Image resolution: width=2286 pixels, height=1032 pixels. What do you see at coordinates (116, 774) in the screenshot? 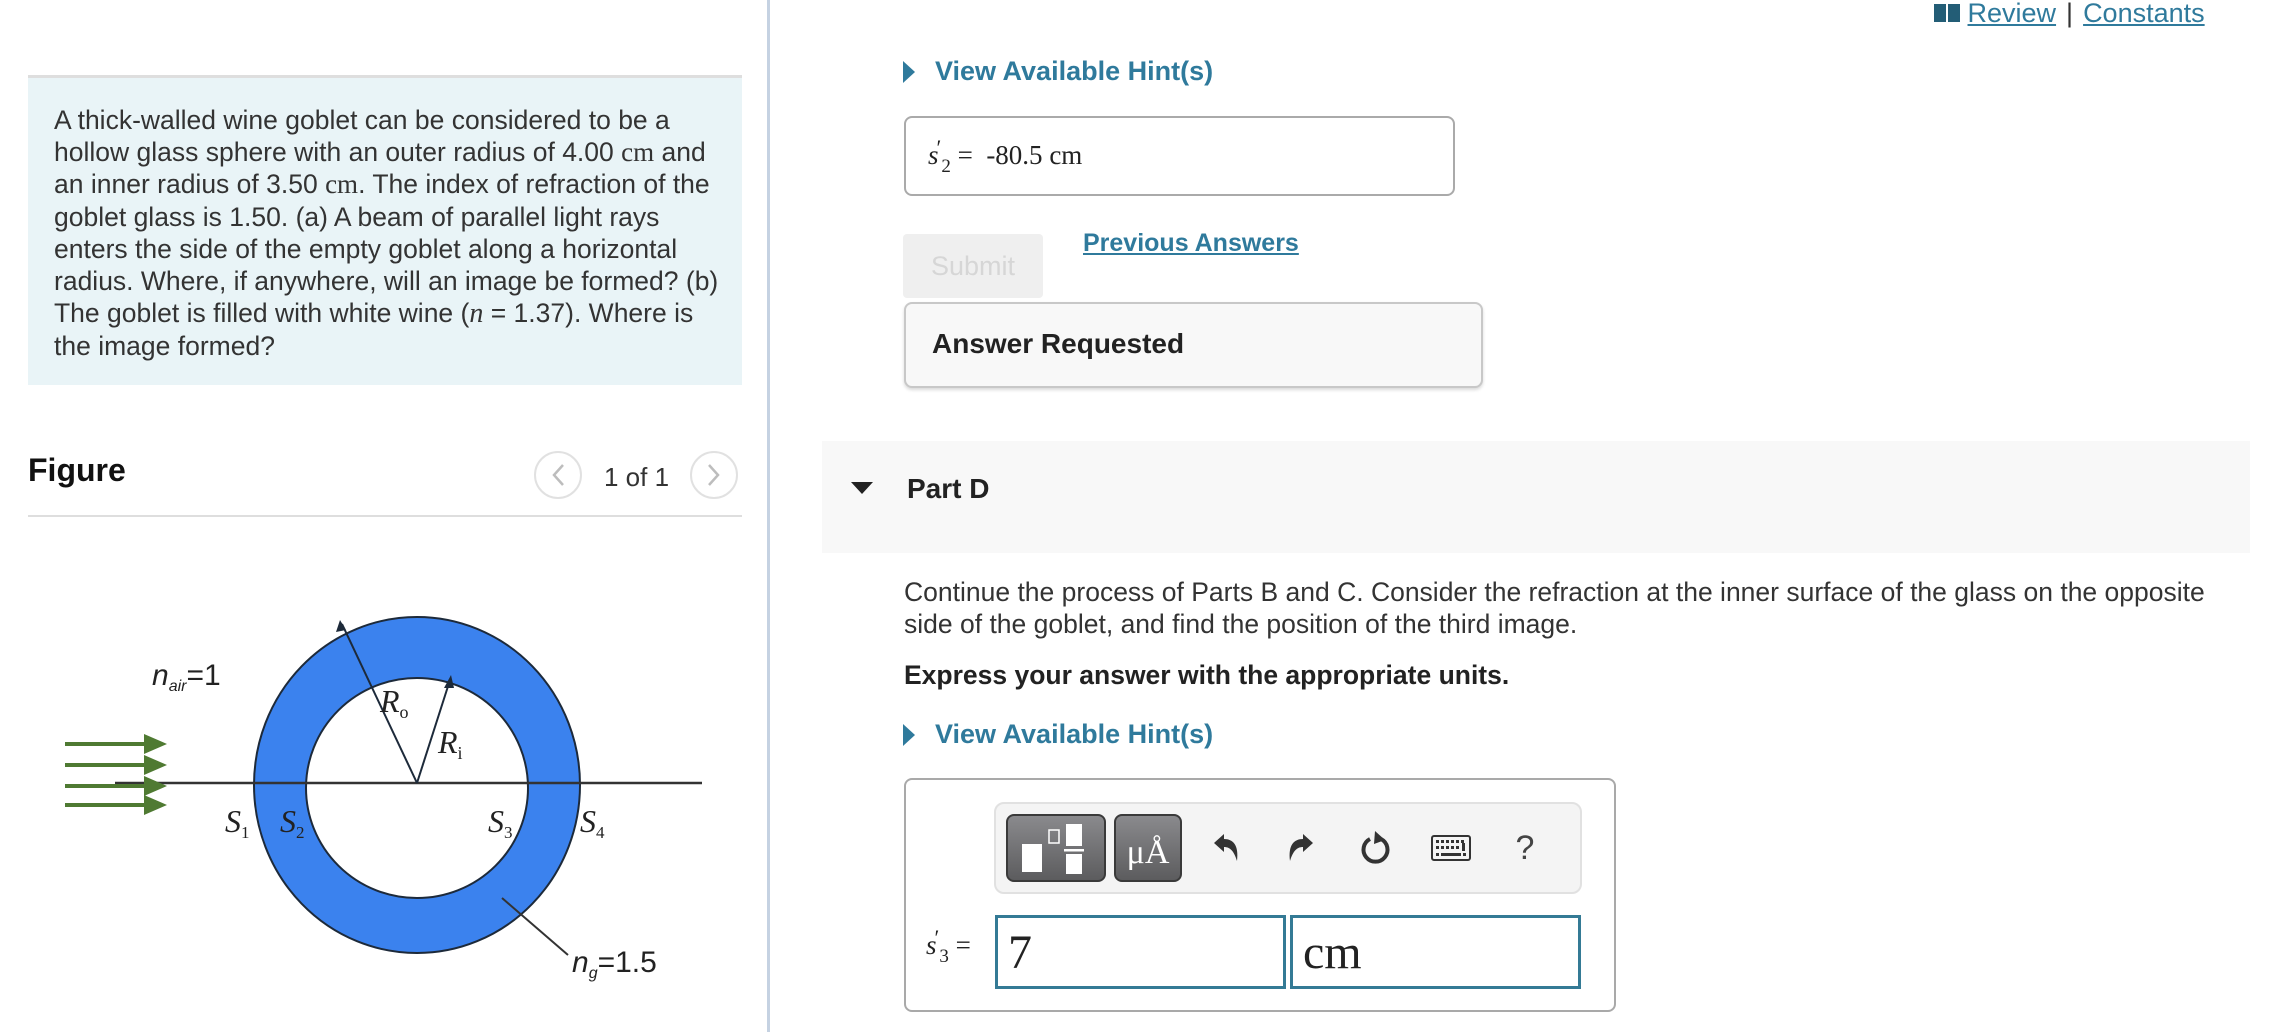
I see `incident-rays` at bounding box center [116, 774].